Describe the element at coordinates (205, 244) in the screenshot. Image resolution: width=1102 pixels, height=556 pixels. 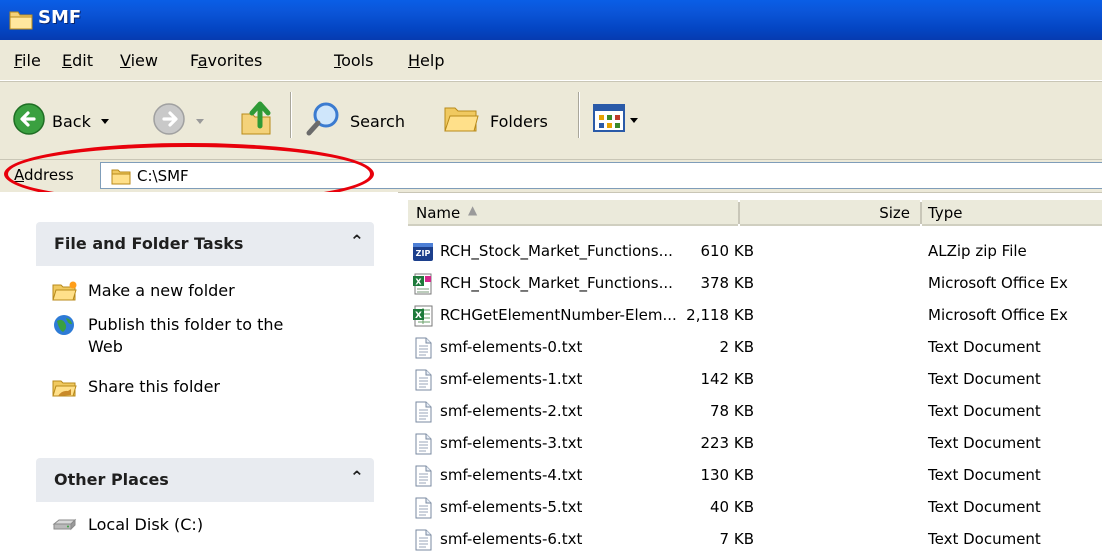
I see `file-folder-tasks-header: File and Folder Tasks ⌃` at that location.